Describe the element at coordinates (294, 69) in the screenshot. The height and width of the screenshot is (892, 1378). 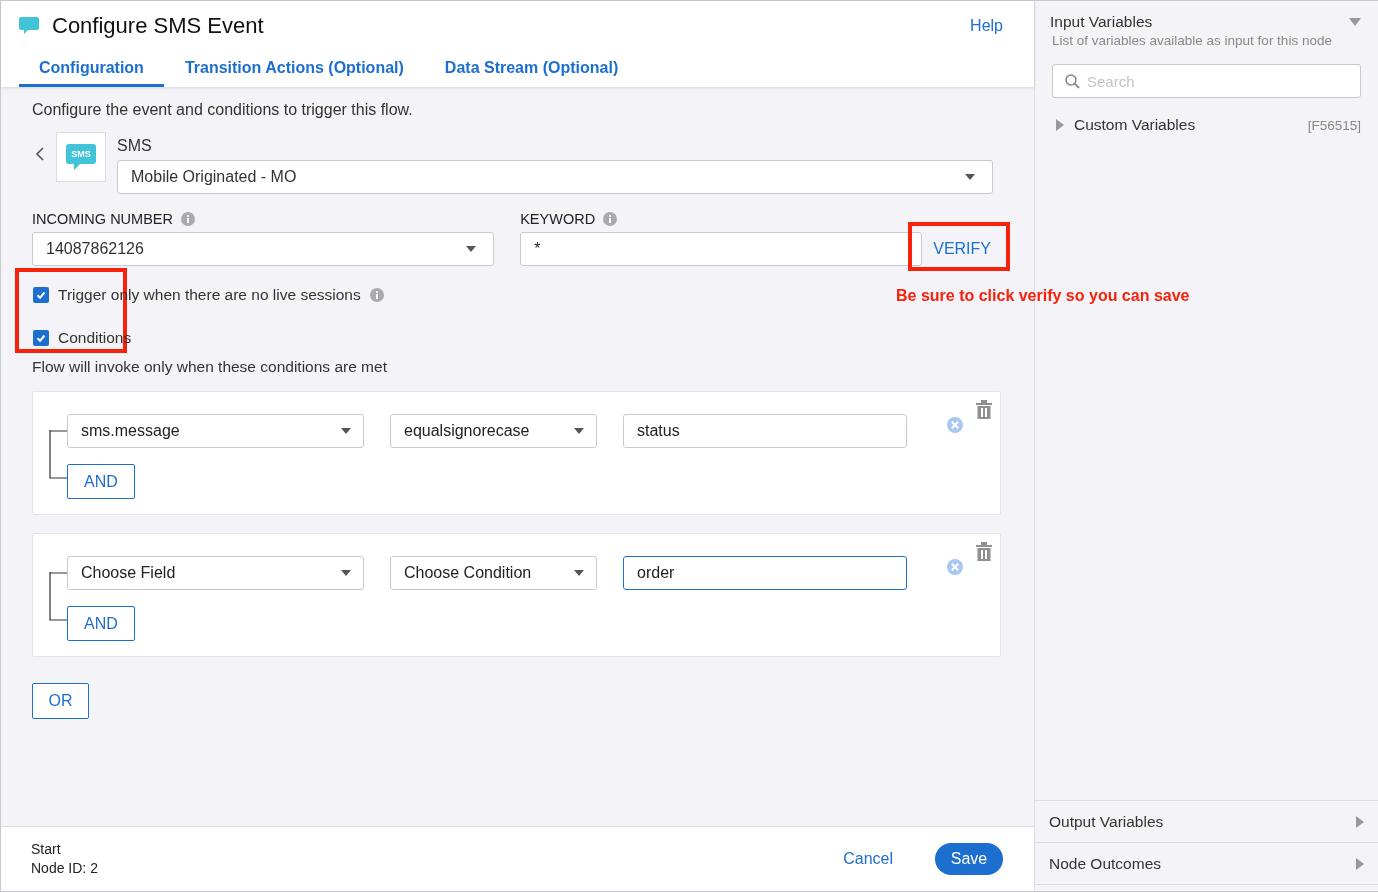
I see `tab: Transition Actions (Optional)` at that location.